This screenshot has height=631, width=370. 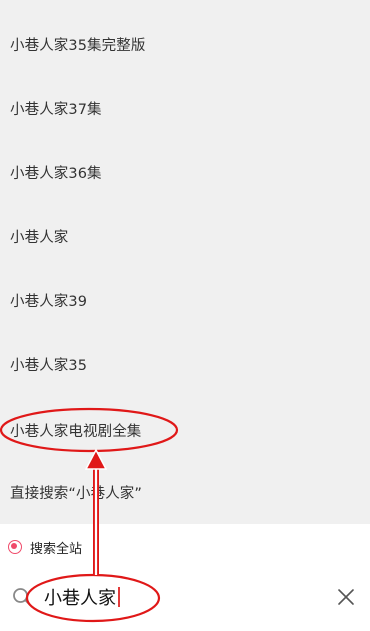 I want to click on search-input: 小巷人家, so click(x=82, y=597).